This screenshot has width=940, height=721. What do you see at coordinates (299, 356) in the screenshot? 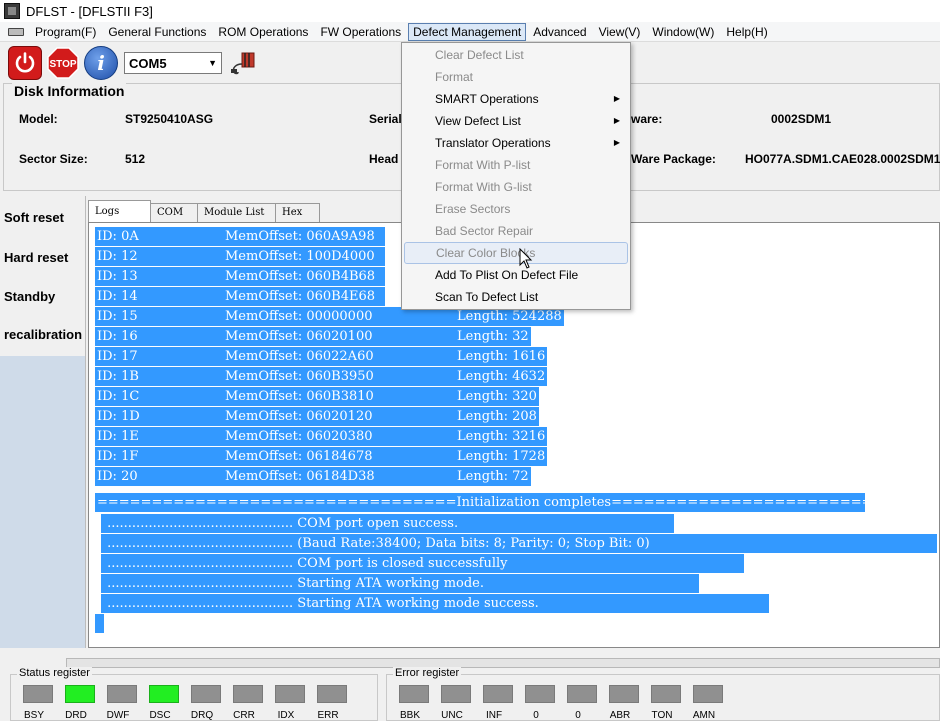
I see `log-entry-offset: MemOffset: 06022A60` at bounding box center [299, 356].